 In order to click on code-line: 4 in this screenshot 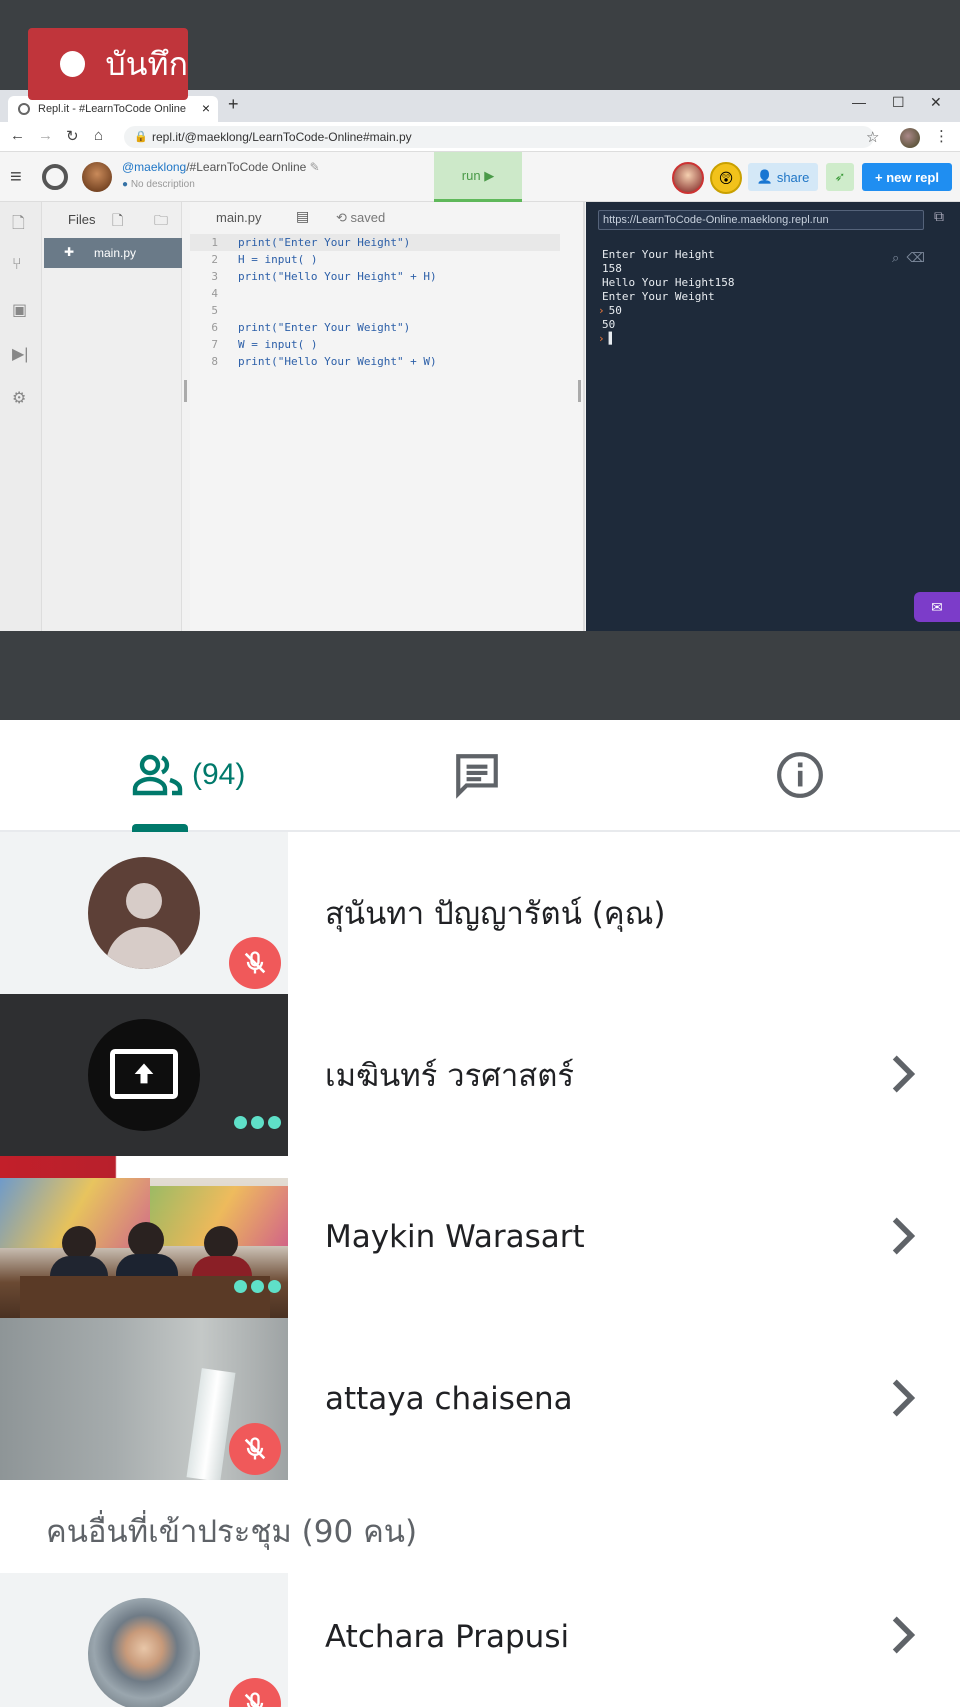, I will do `click(375, 293)`.